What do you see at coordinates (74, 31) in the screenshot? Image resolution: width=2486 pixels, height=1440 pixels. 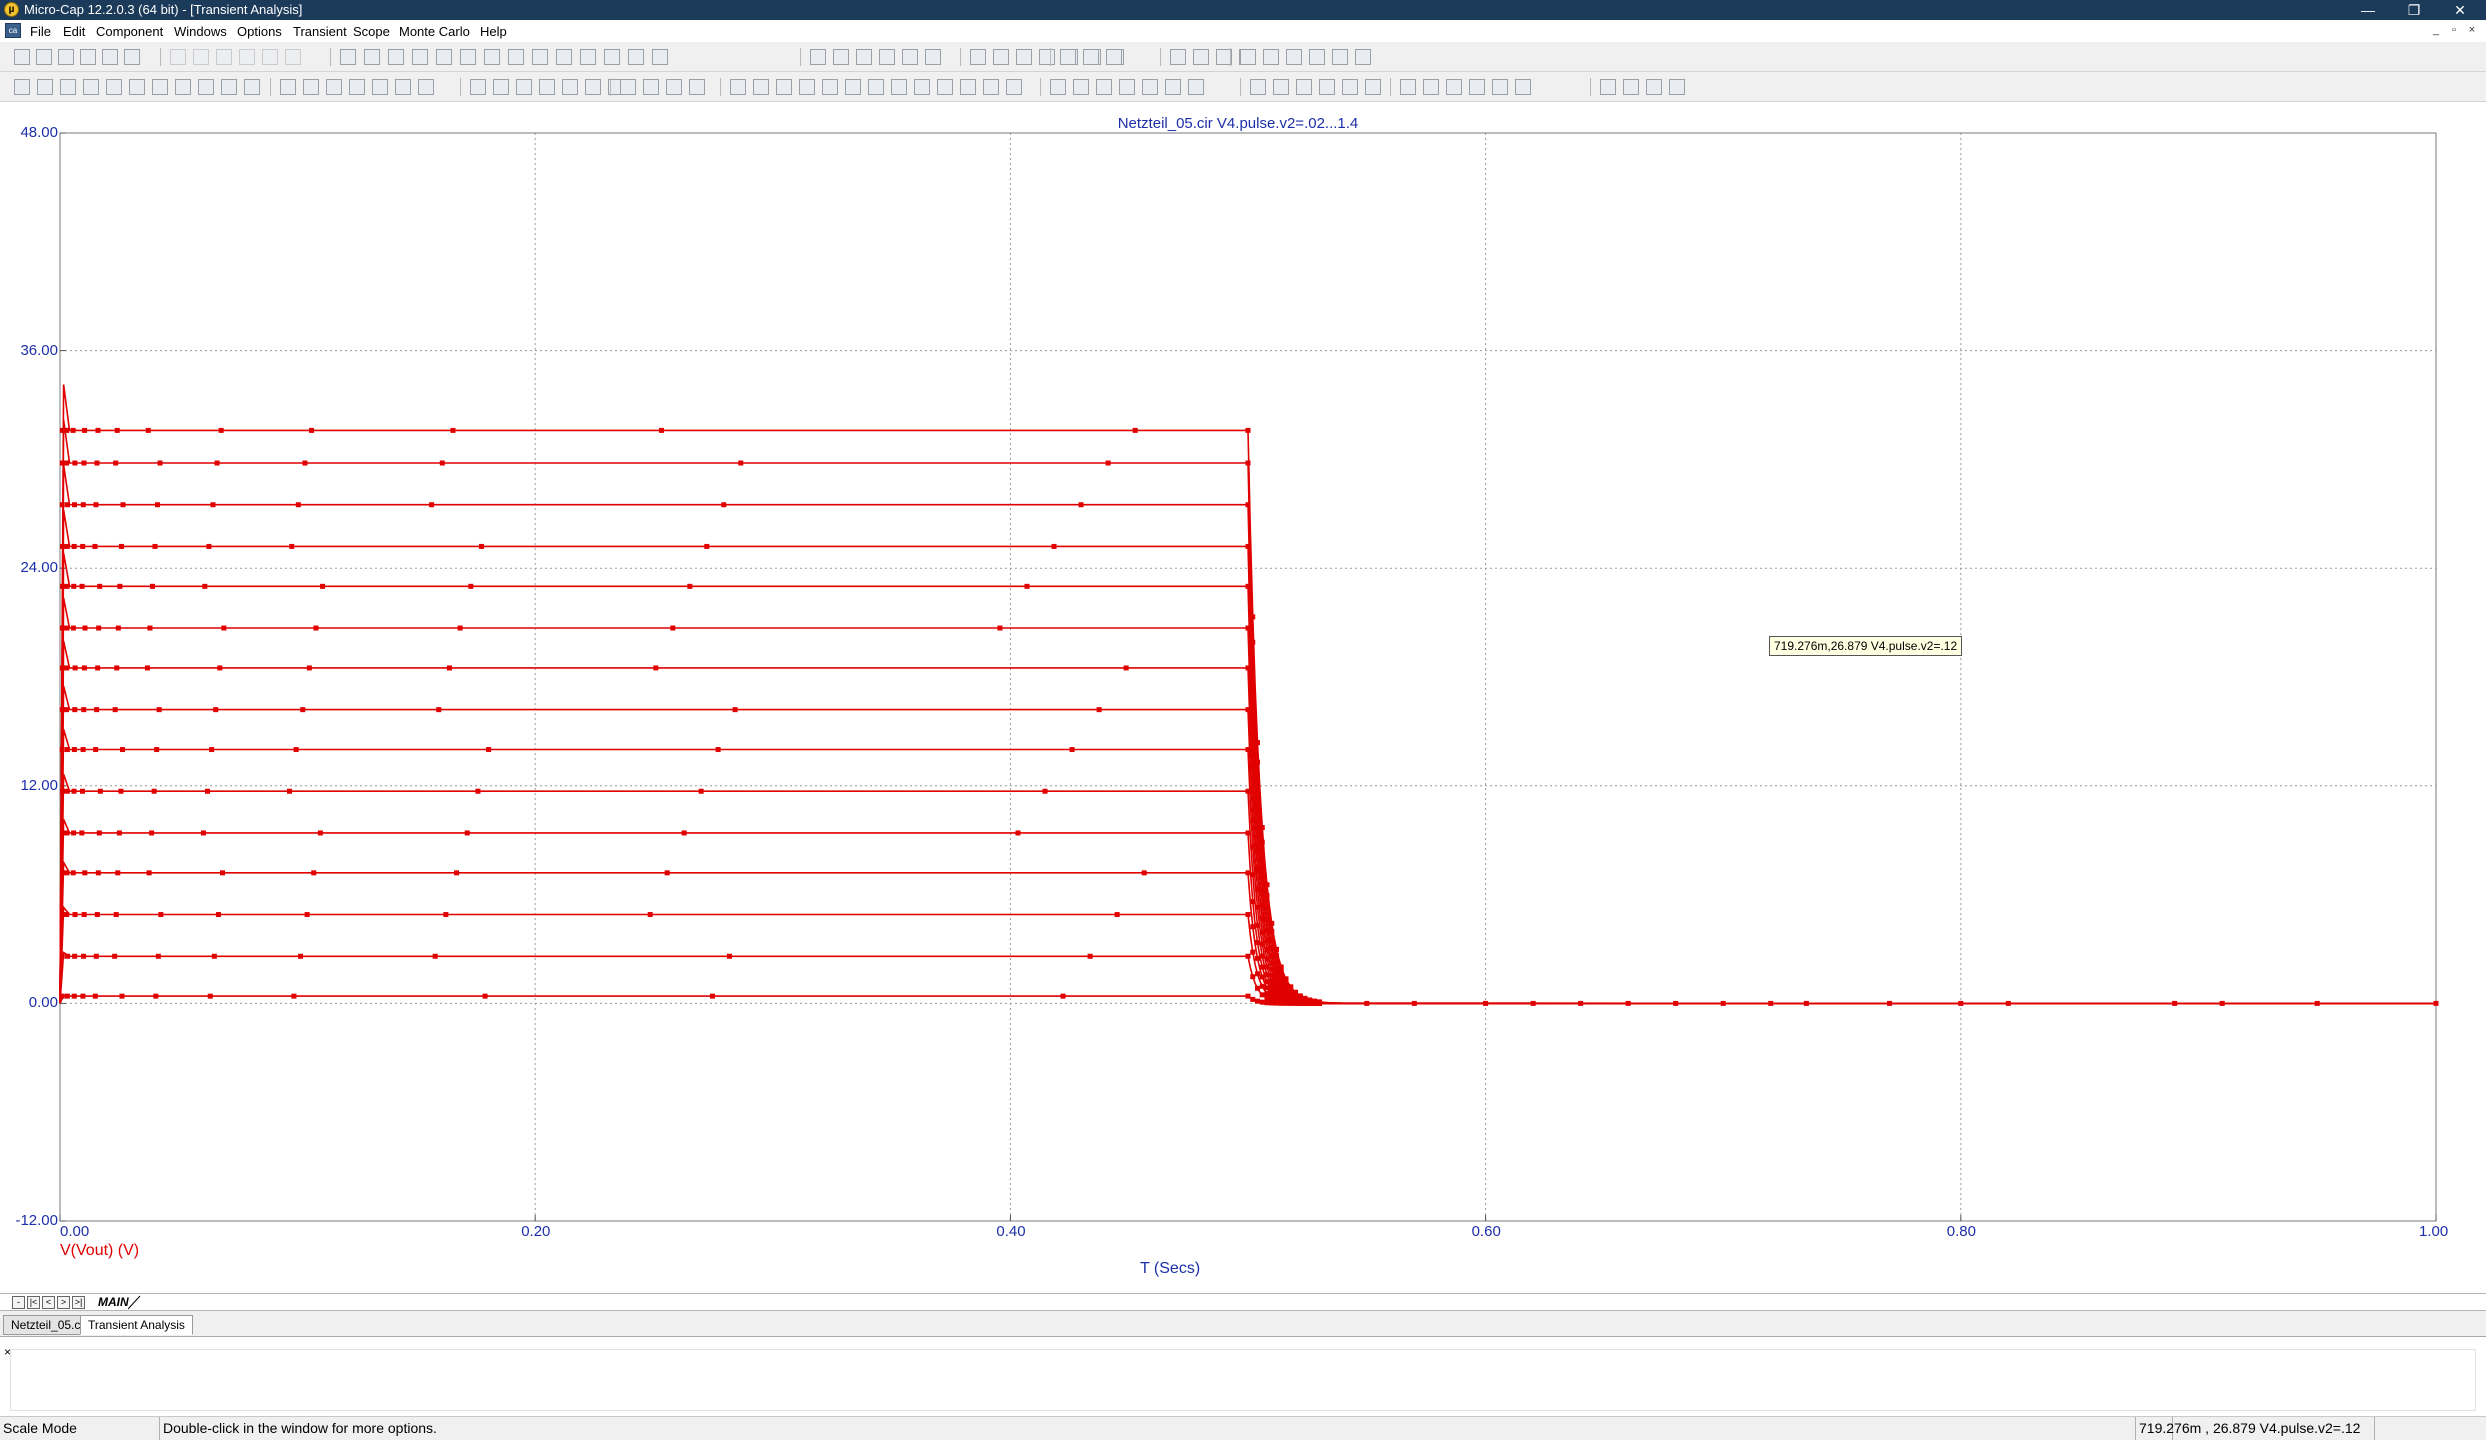 I see `menu-edit: Edit` at bounding box center [74, 31].